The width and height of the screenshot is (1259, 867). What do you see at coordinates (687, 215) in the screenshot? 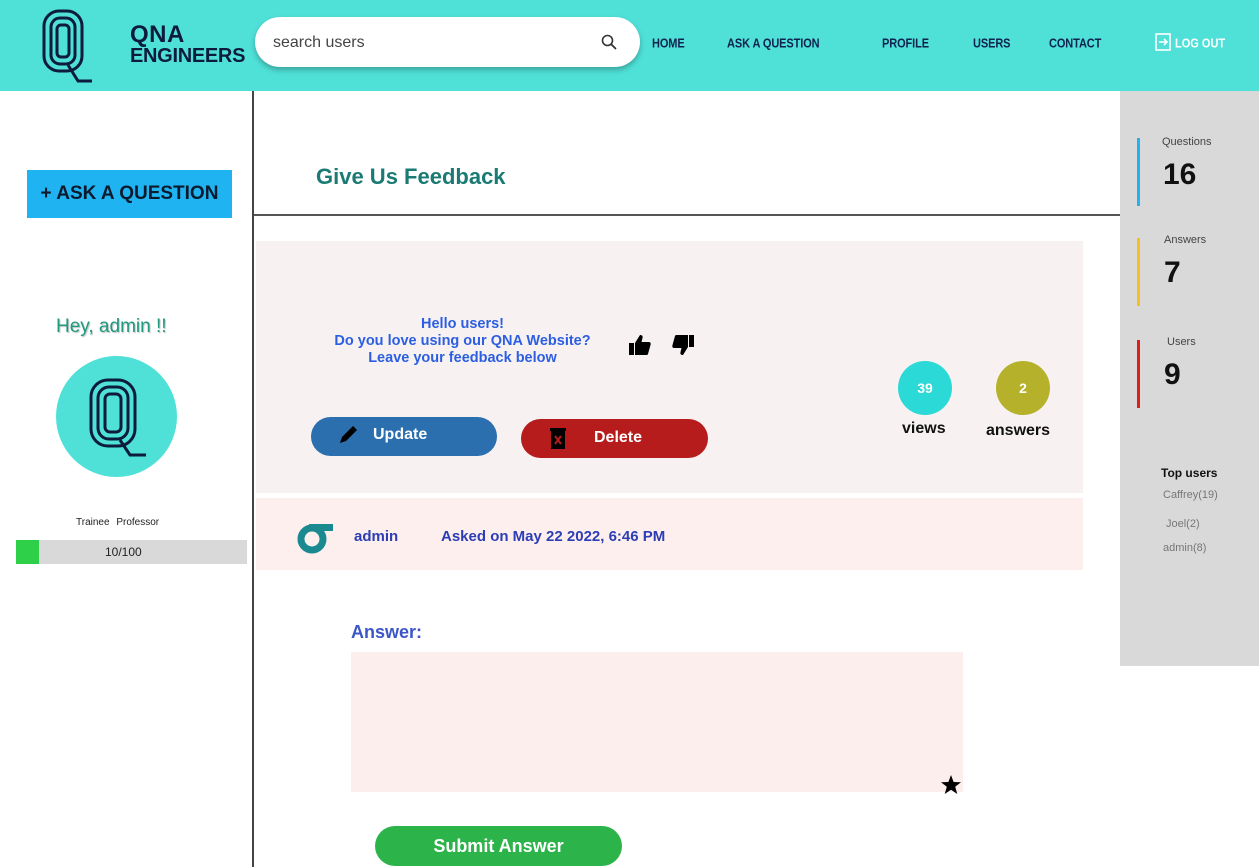
I see `title-divider` at bounding box center [687, 215].